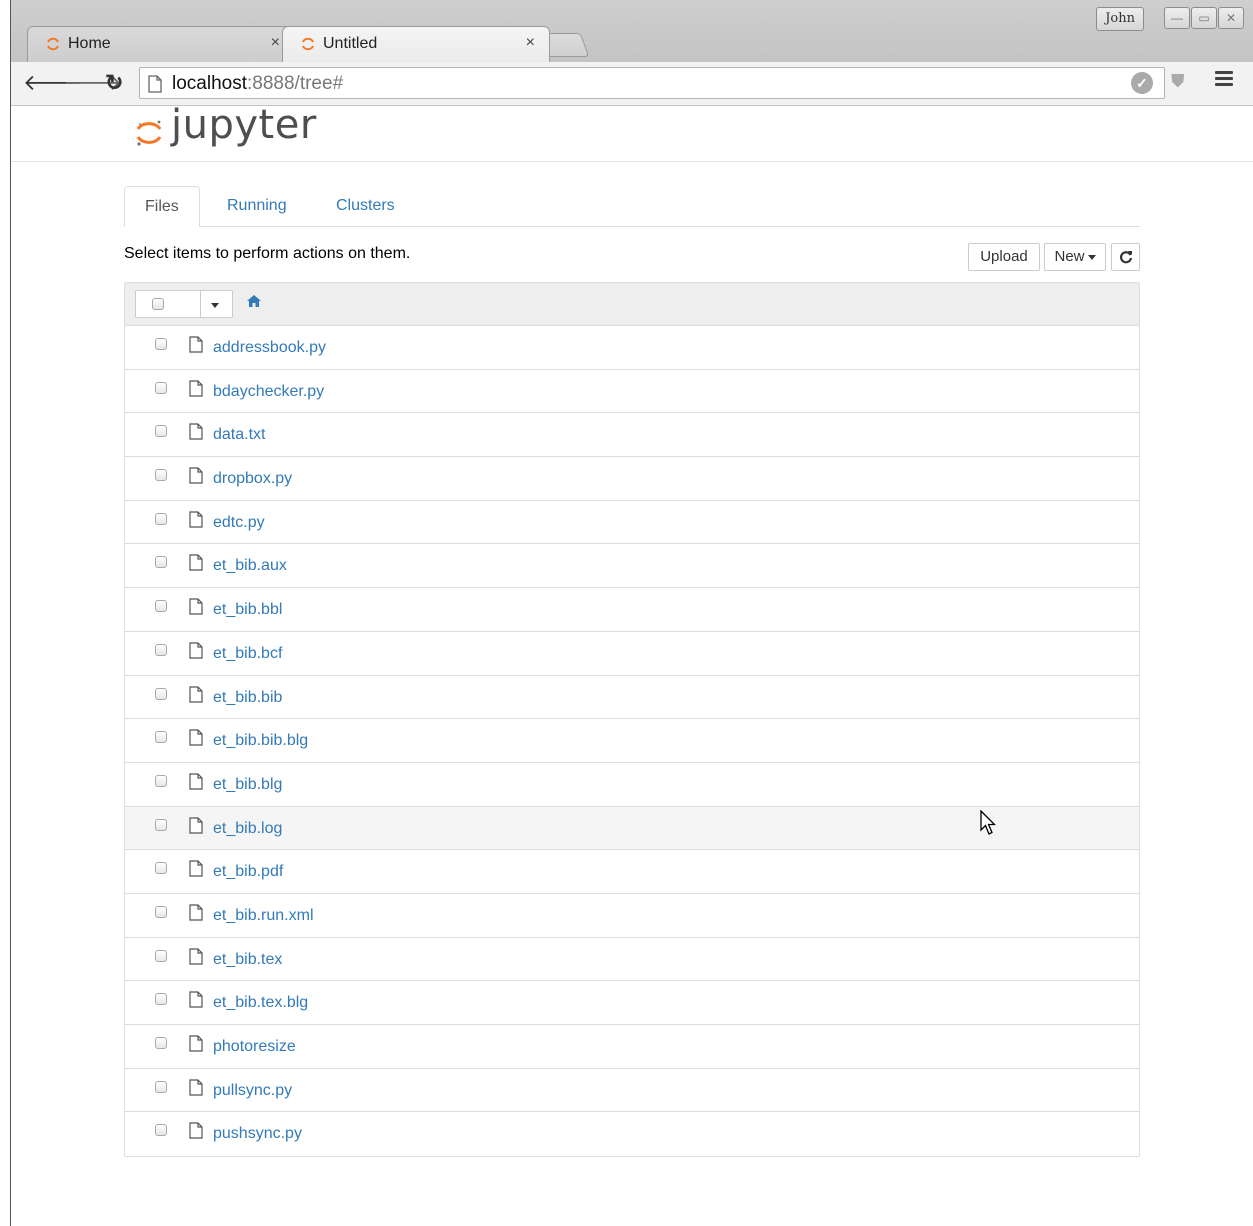  Describe the element at coordinates (632, 479) in the screenshot. I see `file-row: dropbox.py` at that location.